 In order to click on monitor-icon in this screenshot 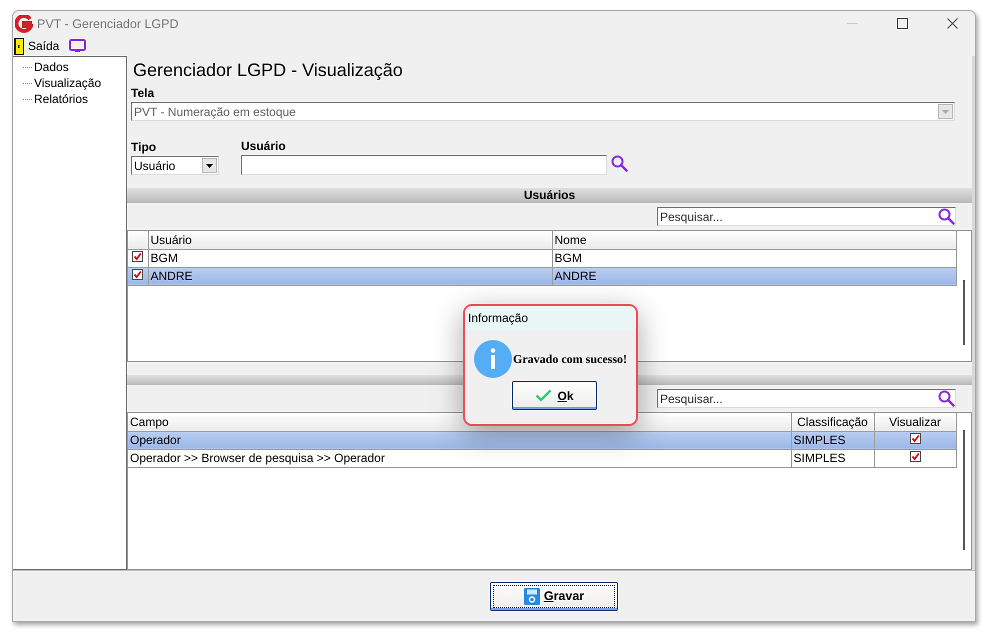, I will do `click(77, 46)`.